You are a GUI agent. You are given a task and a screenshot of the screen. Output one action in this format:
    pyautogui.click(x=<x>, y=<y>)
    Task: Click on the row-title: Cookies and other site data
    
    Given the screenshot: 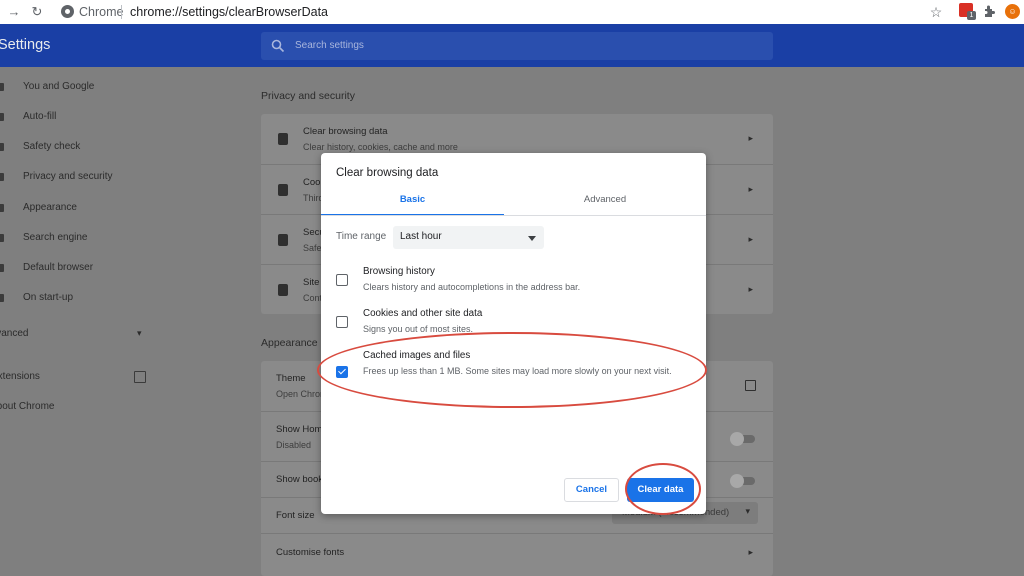 What is the action you would take?
    pyautogui.click(x=313, y=182)
    